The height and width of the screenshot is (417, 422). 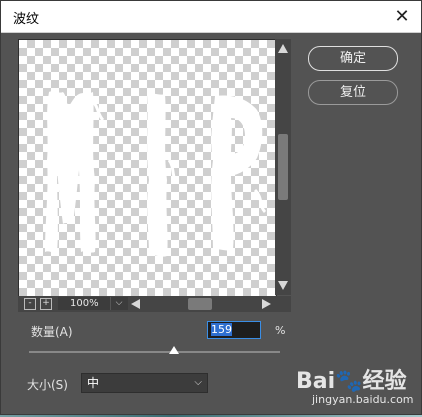 What do you see at coordinates (283, 285) in the screenshot?
I see `scroll-down-icon` at bounding box center [283, 285].